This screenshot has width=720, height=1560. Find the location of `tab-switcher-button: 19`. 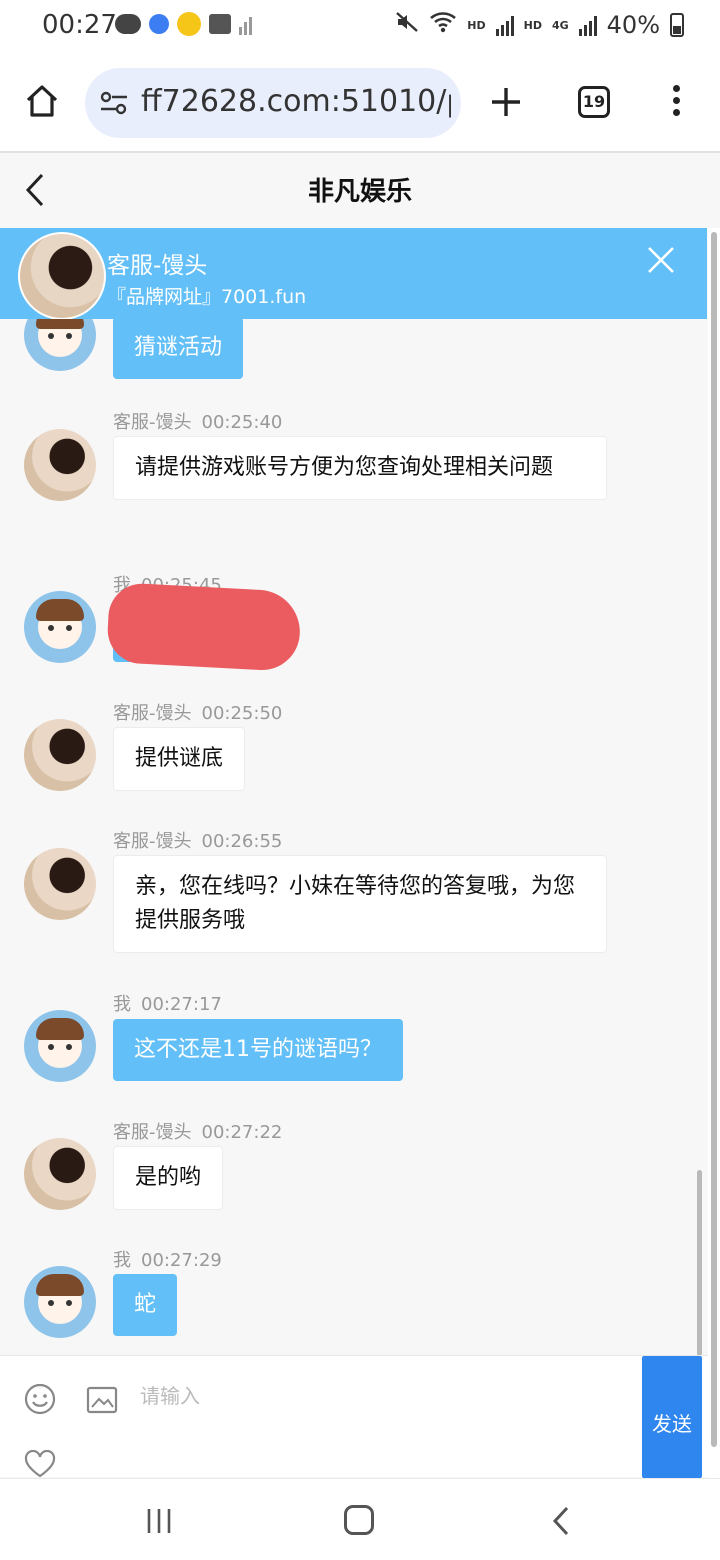

tab-switcher-button: 19 is located at coordinates (594, 102).